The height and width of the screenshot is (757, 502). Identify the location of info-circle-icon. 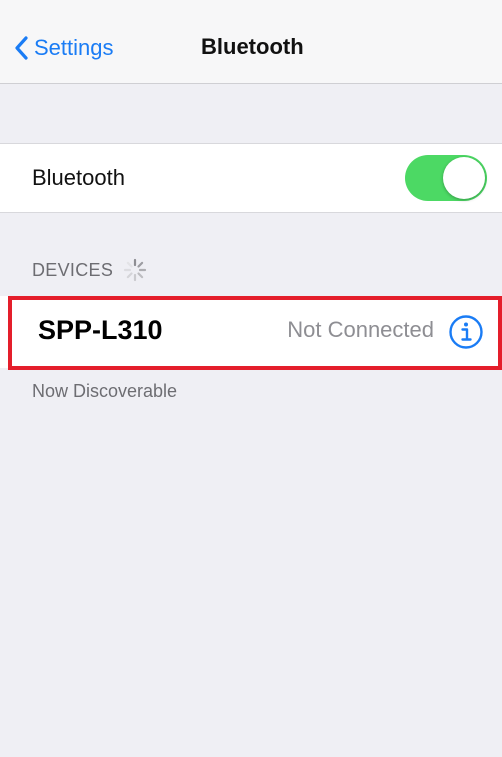
(466, 332).